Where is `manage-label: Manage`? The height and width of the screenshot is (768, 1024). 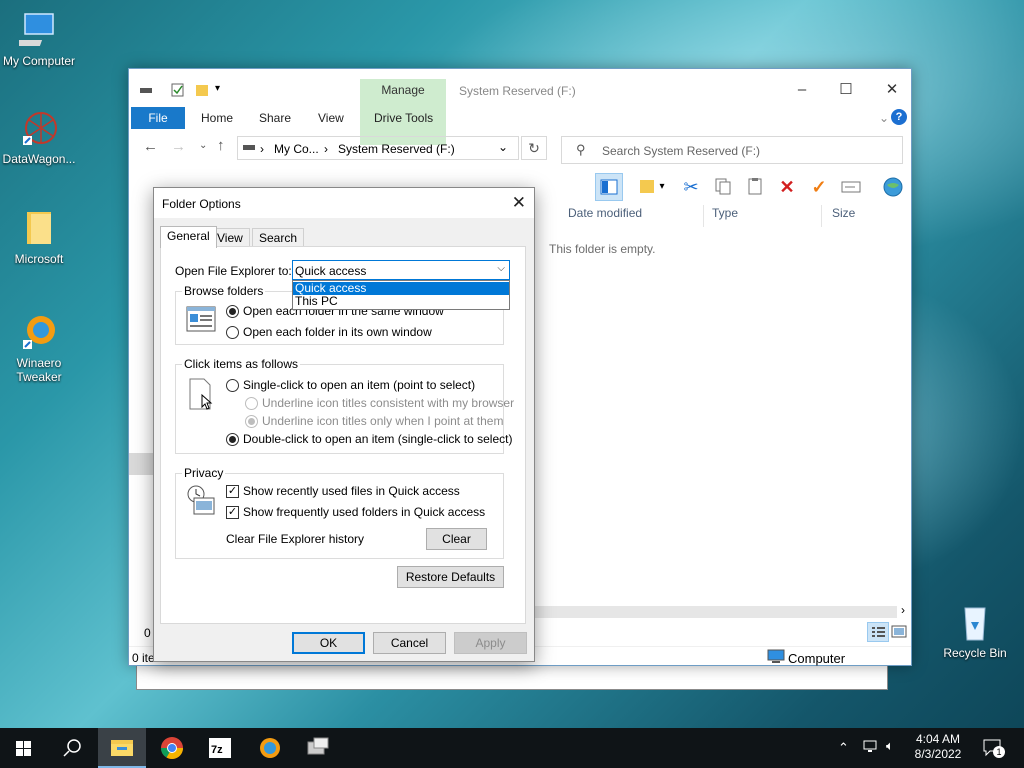
manage-label: Manage is located at coordinates (403, 90).